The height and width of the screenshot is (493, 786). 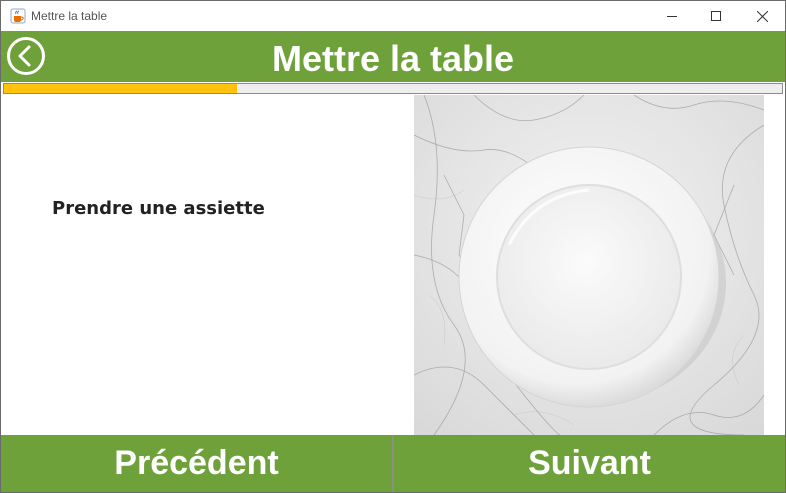 What do you see at coordinates (121, 88) in the screenshot?
I see `progress-fill` at bounding box center [121, 88].